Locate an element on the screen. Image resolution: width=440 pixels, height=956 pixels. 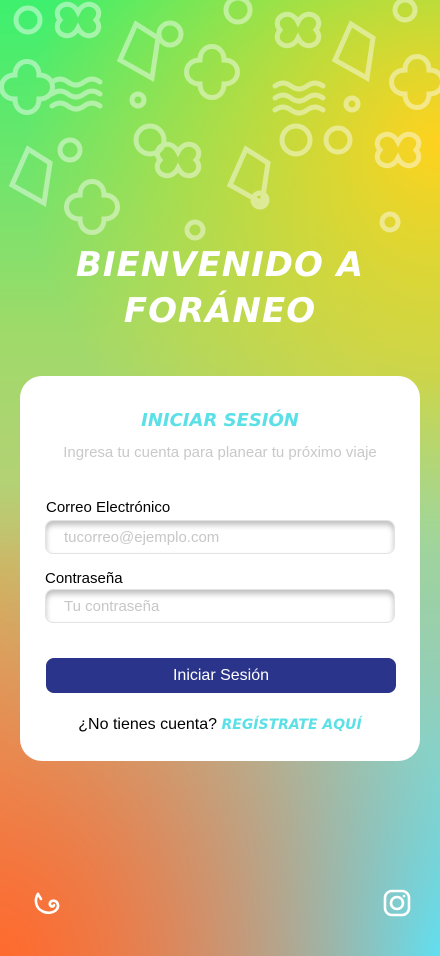
hero-title-line1: BIENVENIDO A is located at coordinates (220, 265).